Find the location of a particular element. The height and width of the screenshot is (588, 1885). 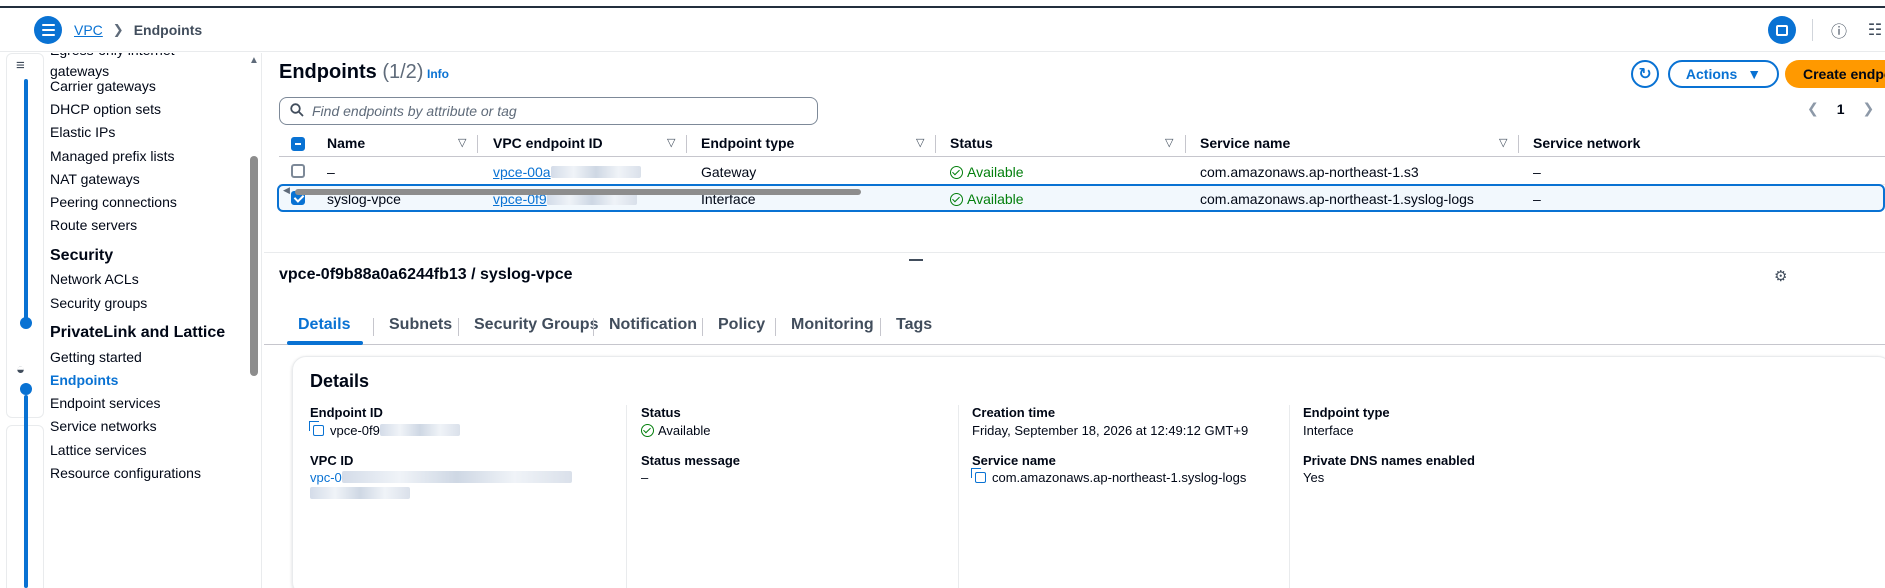

search-box is located at coordinates (548, 111).